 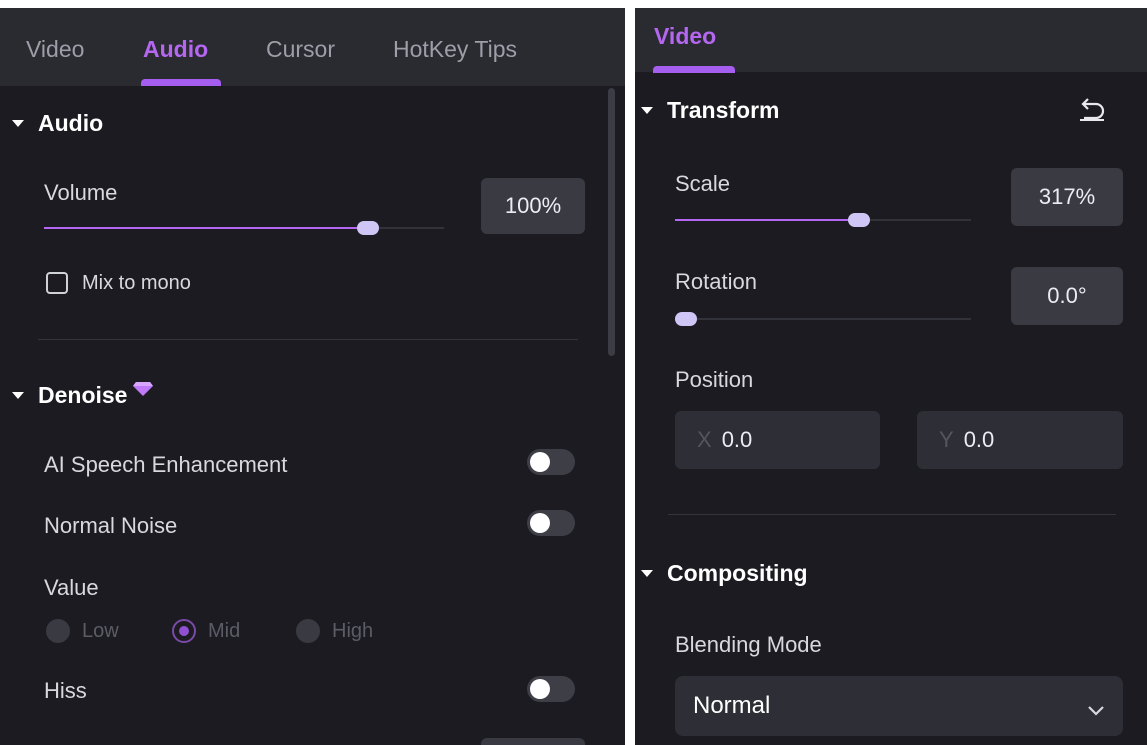 I want to click on radio-low-label: Low, so click(x=100, y=631).